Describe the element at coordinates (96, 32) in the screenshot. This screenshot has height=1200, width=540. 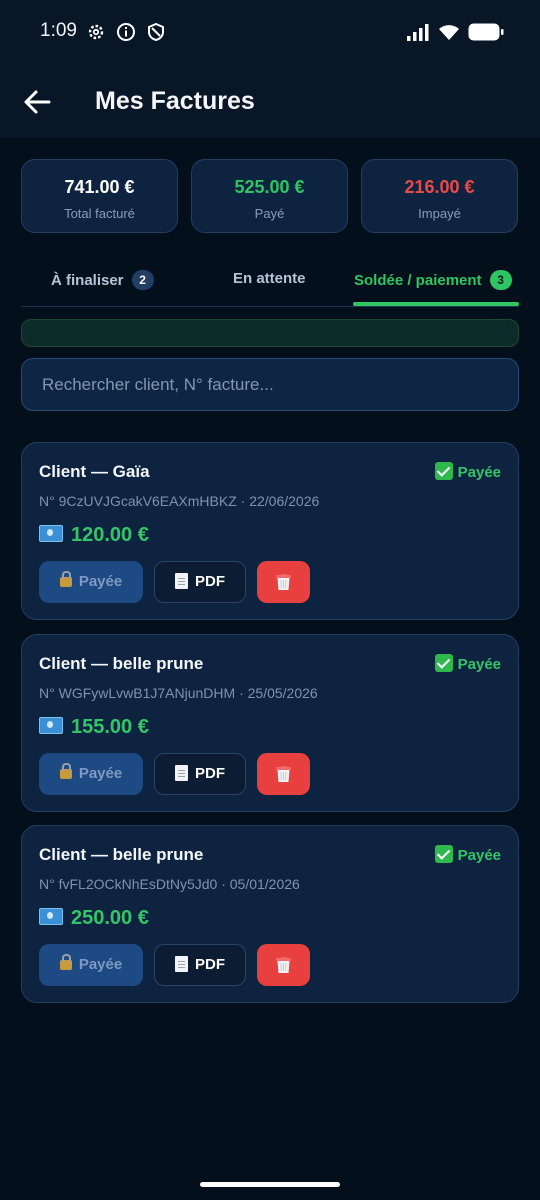
I see `settings-gear-icon` at that location.